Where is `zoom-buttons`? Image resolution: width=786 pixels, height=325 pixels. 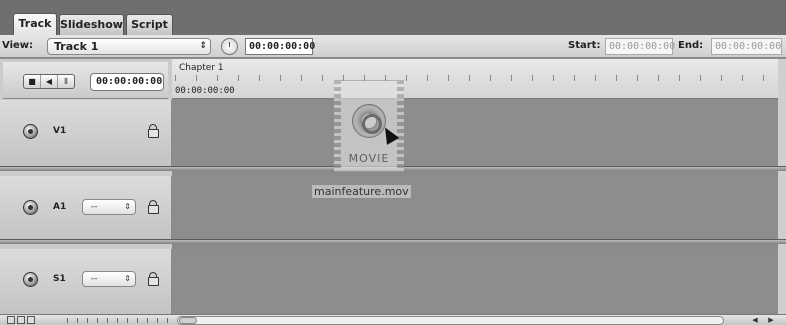 zoom-buttons is located at coordinates (31, 320).